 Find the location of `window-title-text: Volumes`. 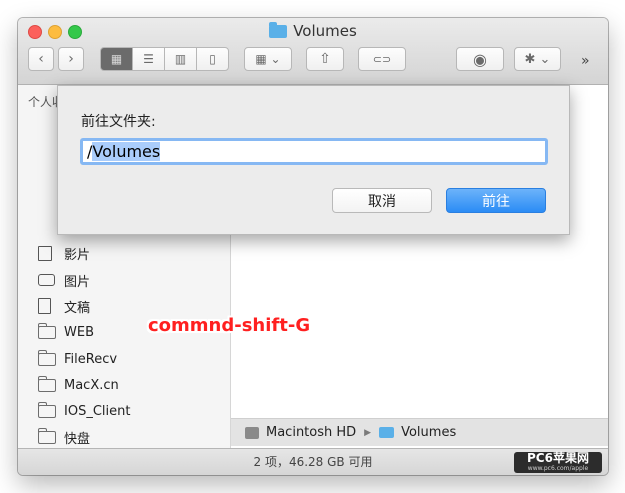

window-title-text: Volumes is located at coordinates (325, 31).